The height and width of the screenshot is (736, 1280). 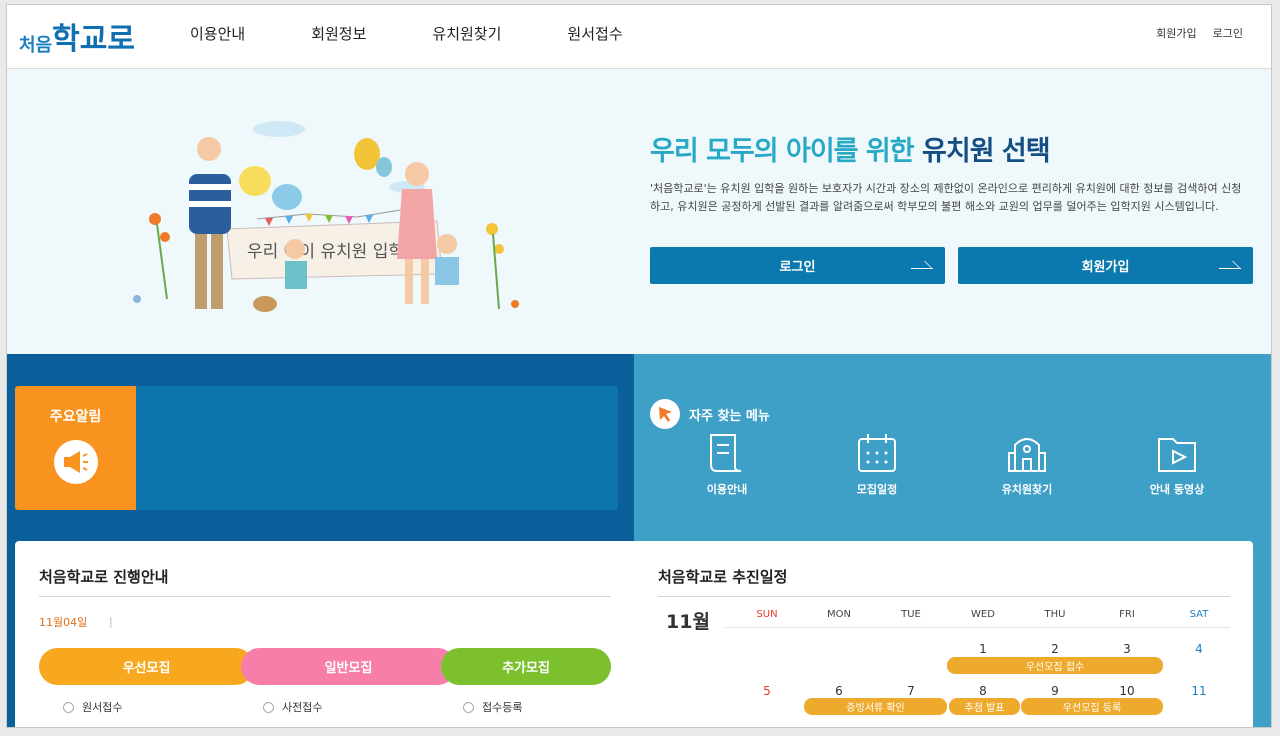 I want to click on family-illustration: 우리 아이 유치원 입학, so click(x=326, y=216).